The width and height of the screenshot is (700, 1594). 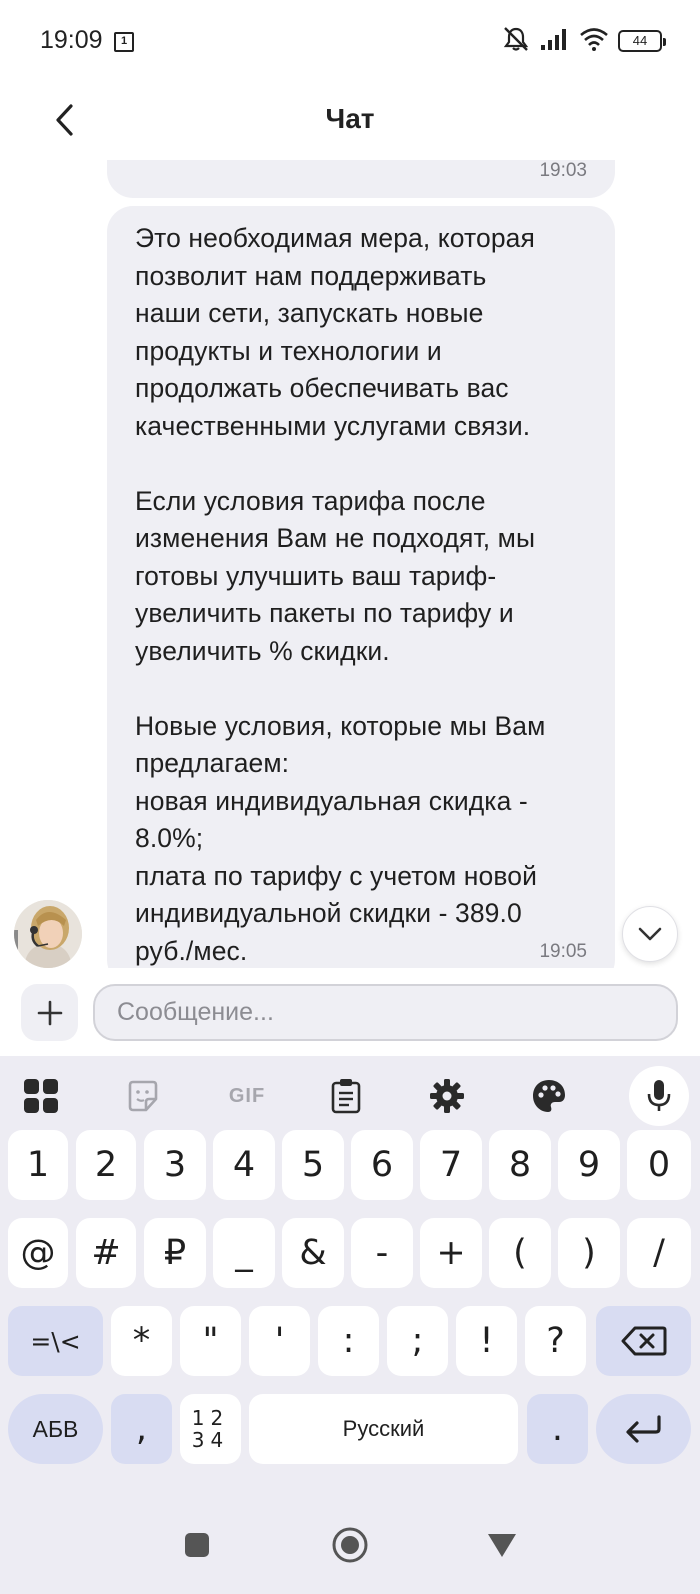 What do you see at coordinates (313, 1253) in the screenshot?
I see `key-ampersand: &` at bounding box center [313, 1253].